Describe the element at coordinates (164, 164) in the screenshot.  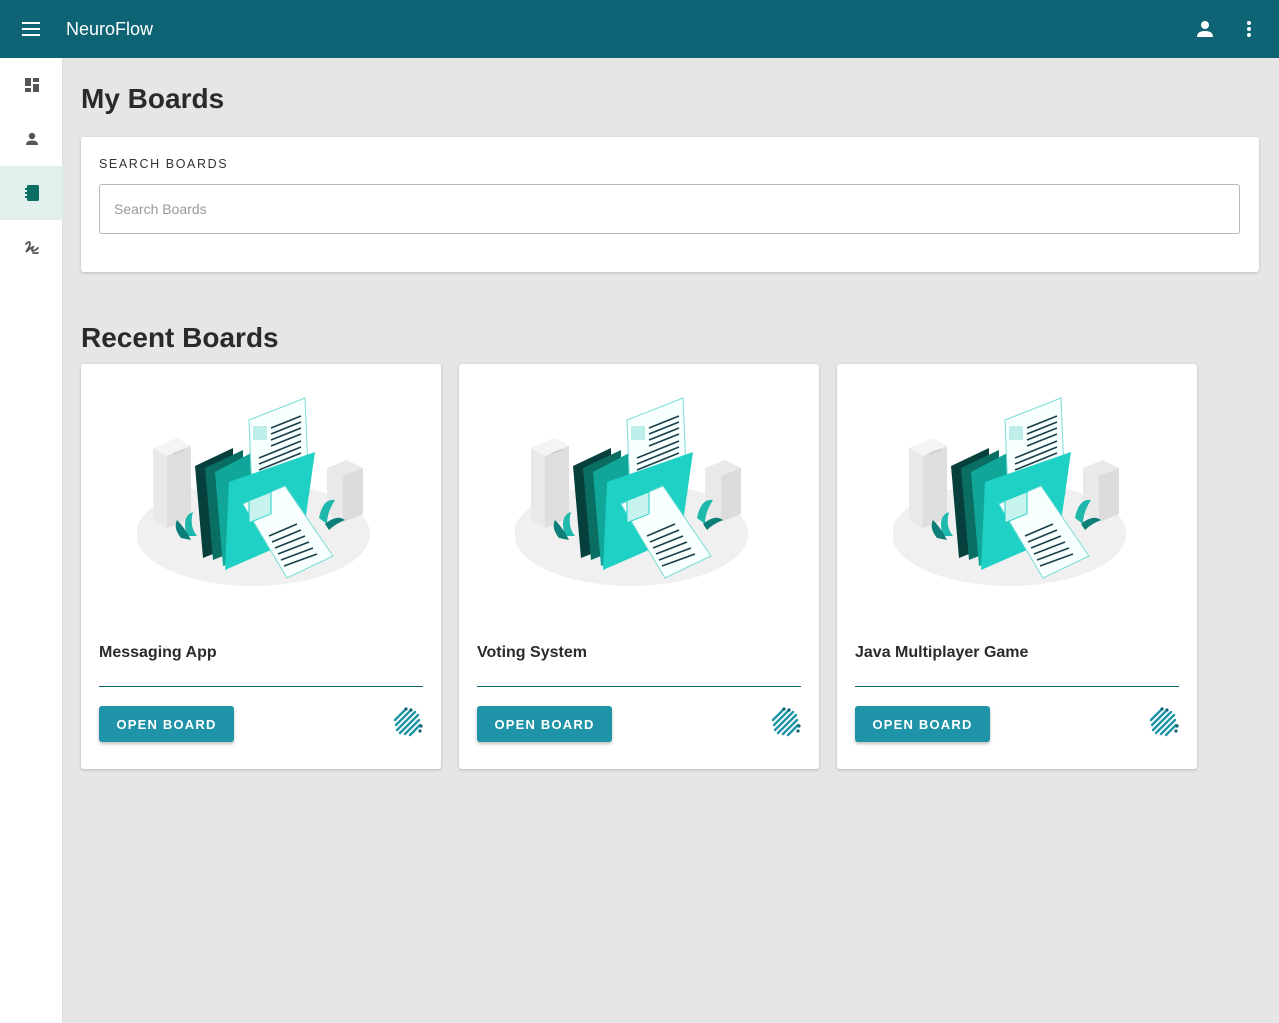
I see `search-label: SEARCH BOARDS` at that location.